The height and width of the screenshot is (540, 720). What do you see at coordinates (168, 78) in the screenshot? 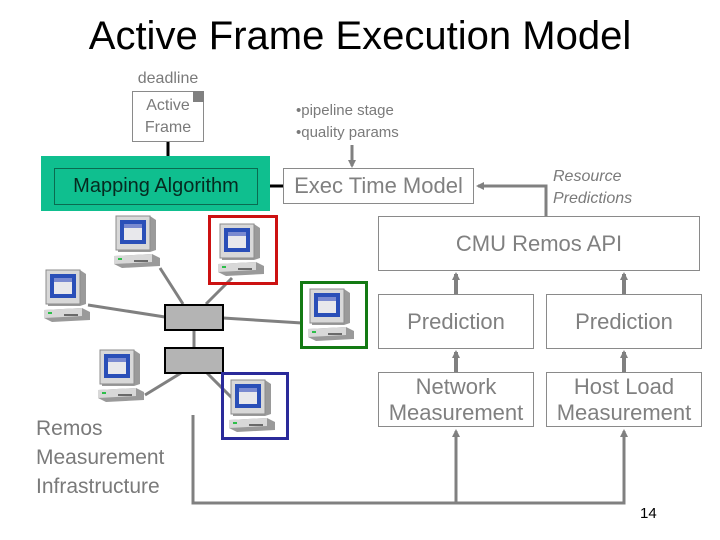
I see `deadline-label: deadline` at bounding box center [168, 78].